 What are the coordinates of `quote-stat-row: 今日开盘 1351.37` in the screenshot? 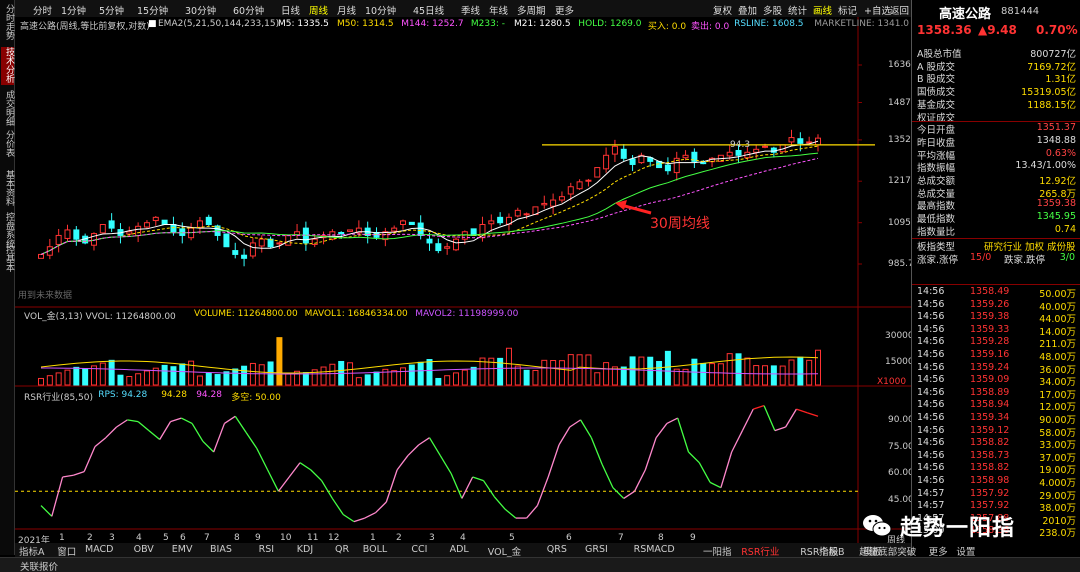 It's located at (996, 129).